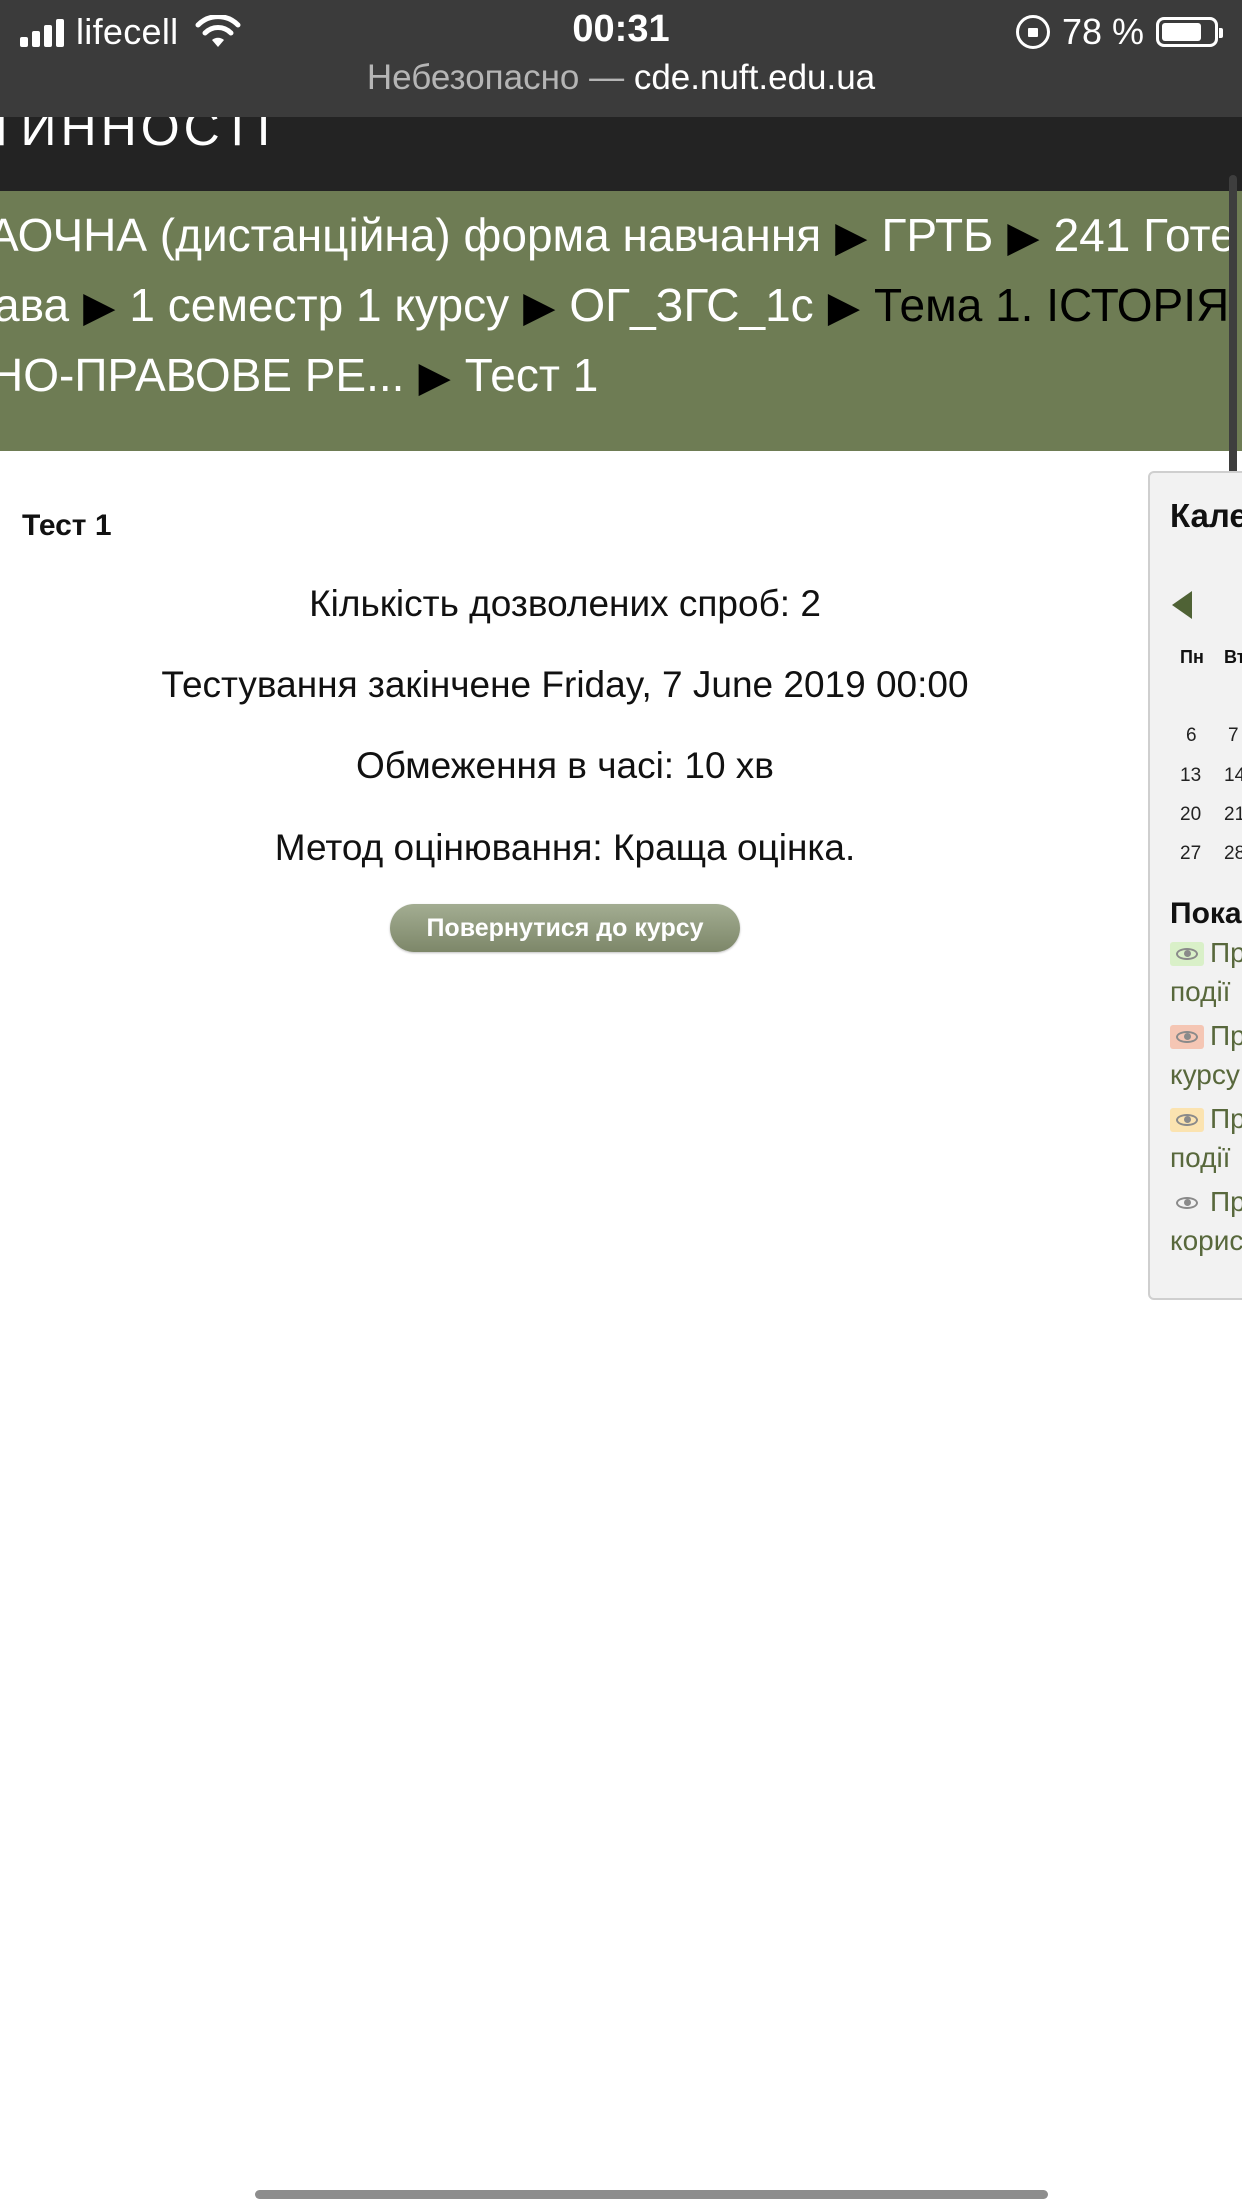 Image resolution: width=1242 pixels, height=2208 pixels. Describe the element at coordinates (1206, 1036) in the screenshot. I see `legend-course-events: Пр` at that location.